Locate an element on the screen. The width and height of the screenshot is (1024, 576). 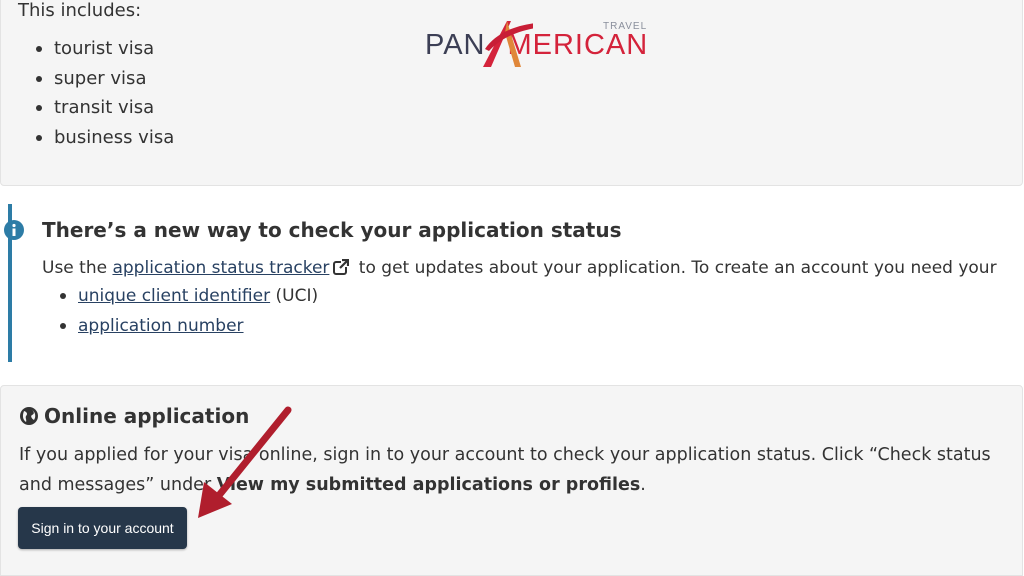
list-item: unique client identifier (UCI) is located at coordinates (188, 299).